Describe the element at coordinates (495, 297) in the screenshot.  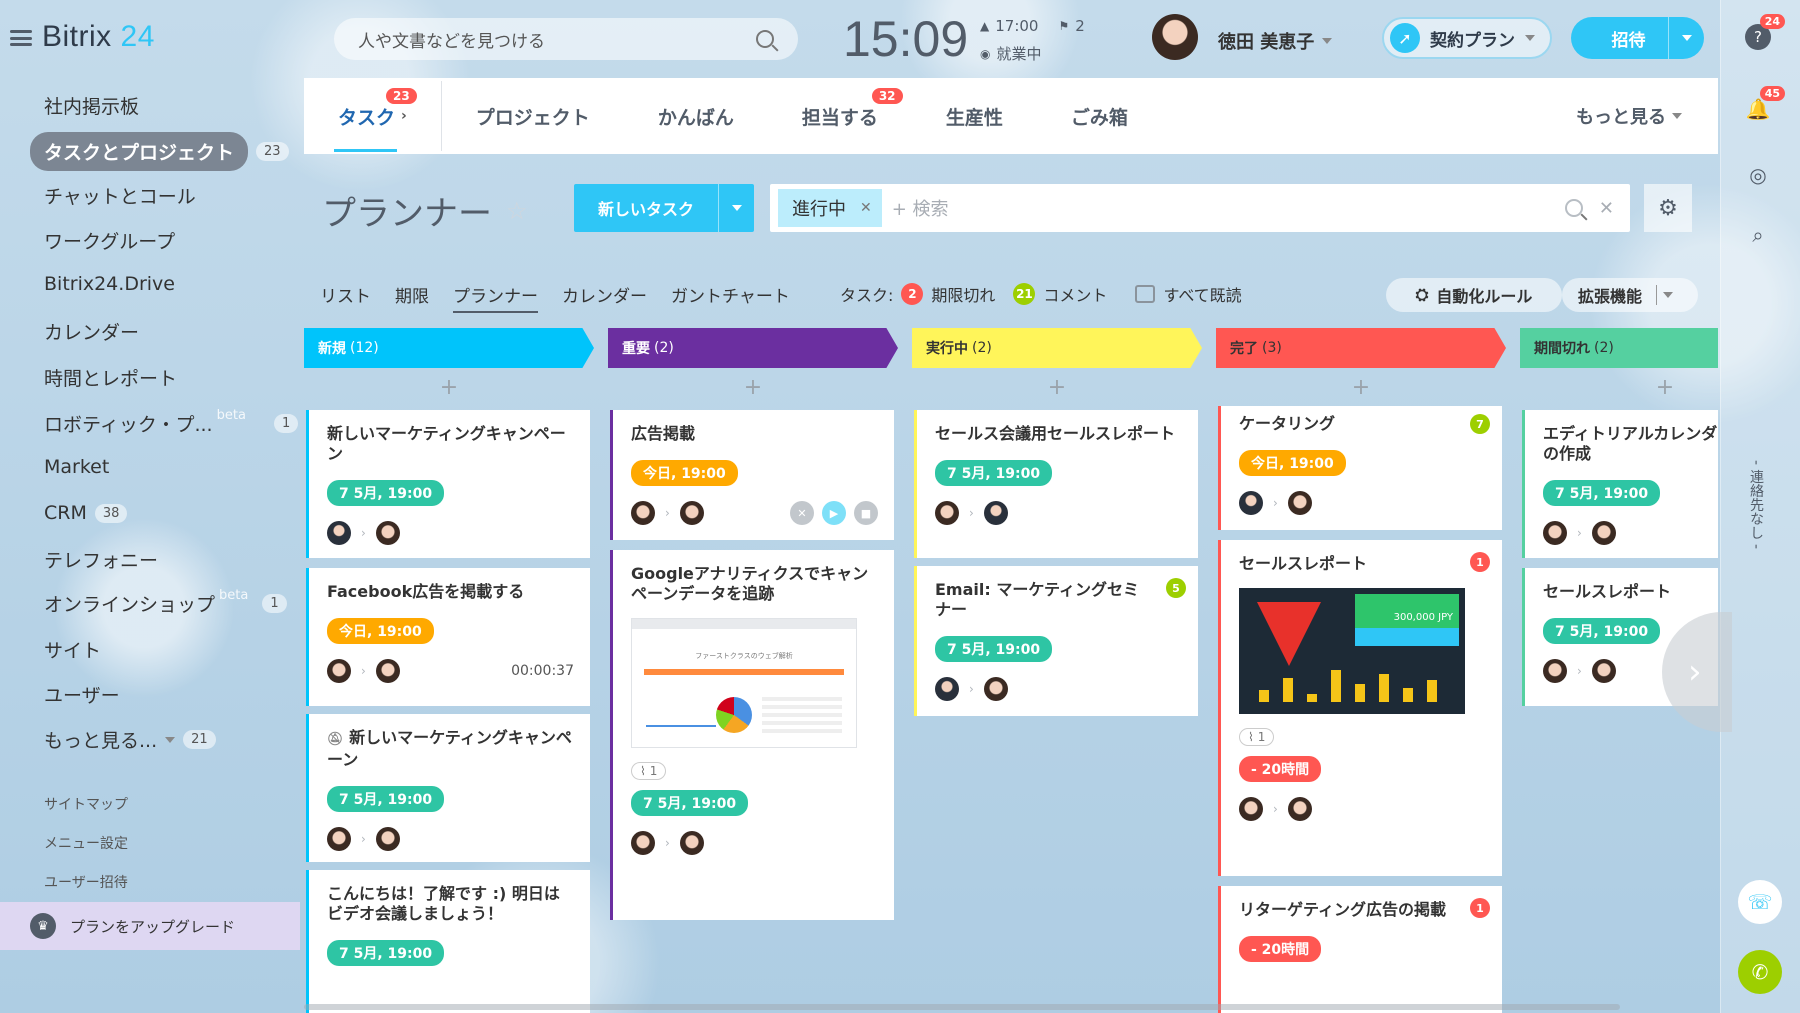
I see `view-planner: プランナー` at that location.